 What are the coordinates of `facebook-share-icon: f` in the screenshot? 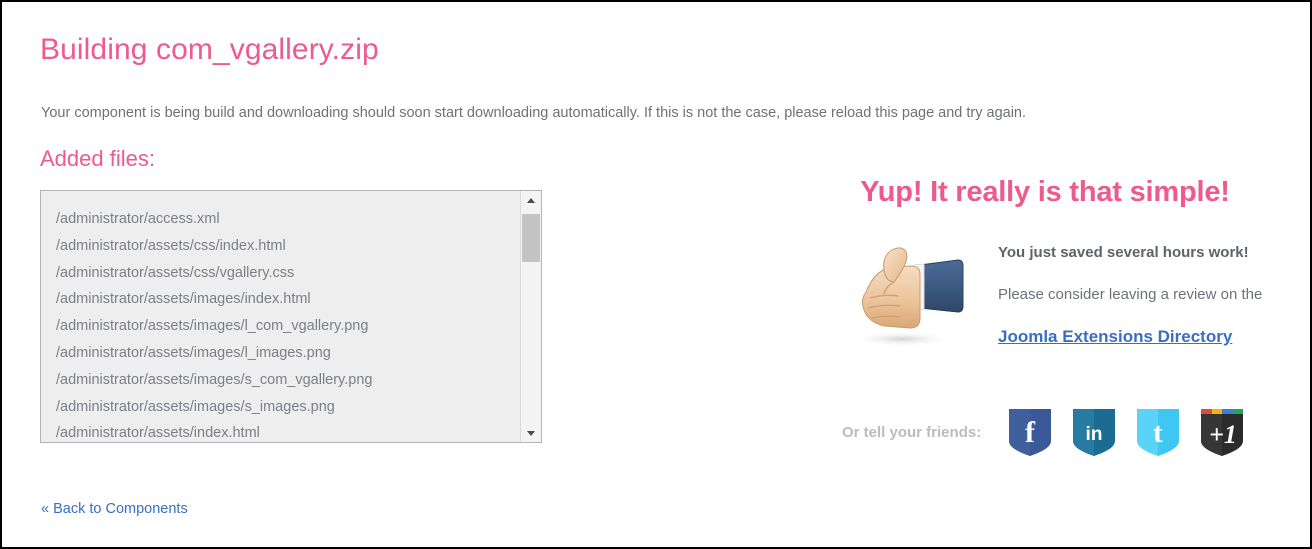 It's located at (1030, 432).